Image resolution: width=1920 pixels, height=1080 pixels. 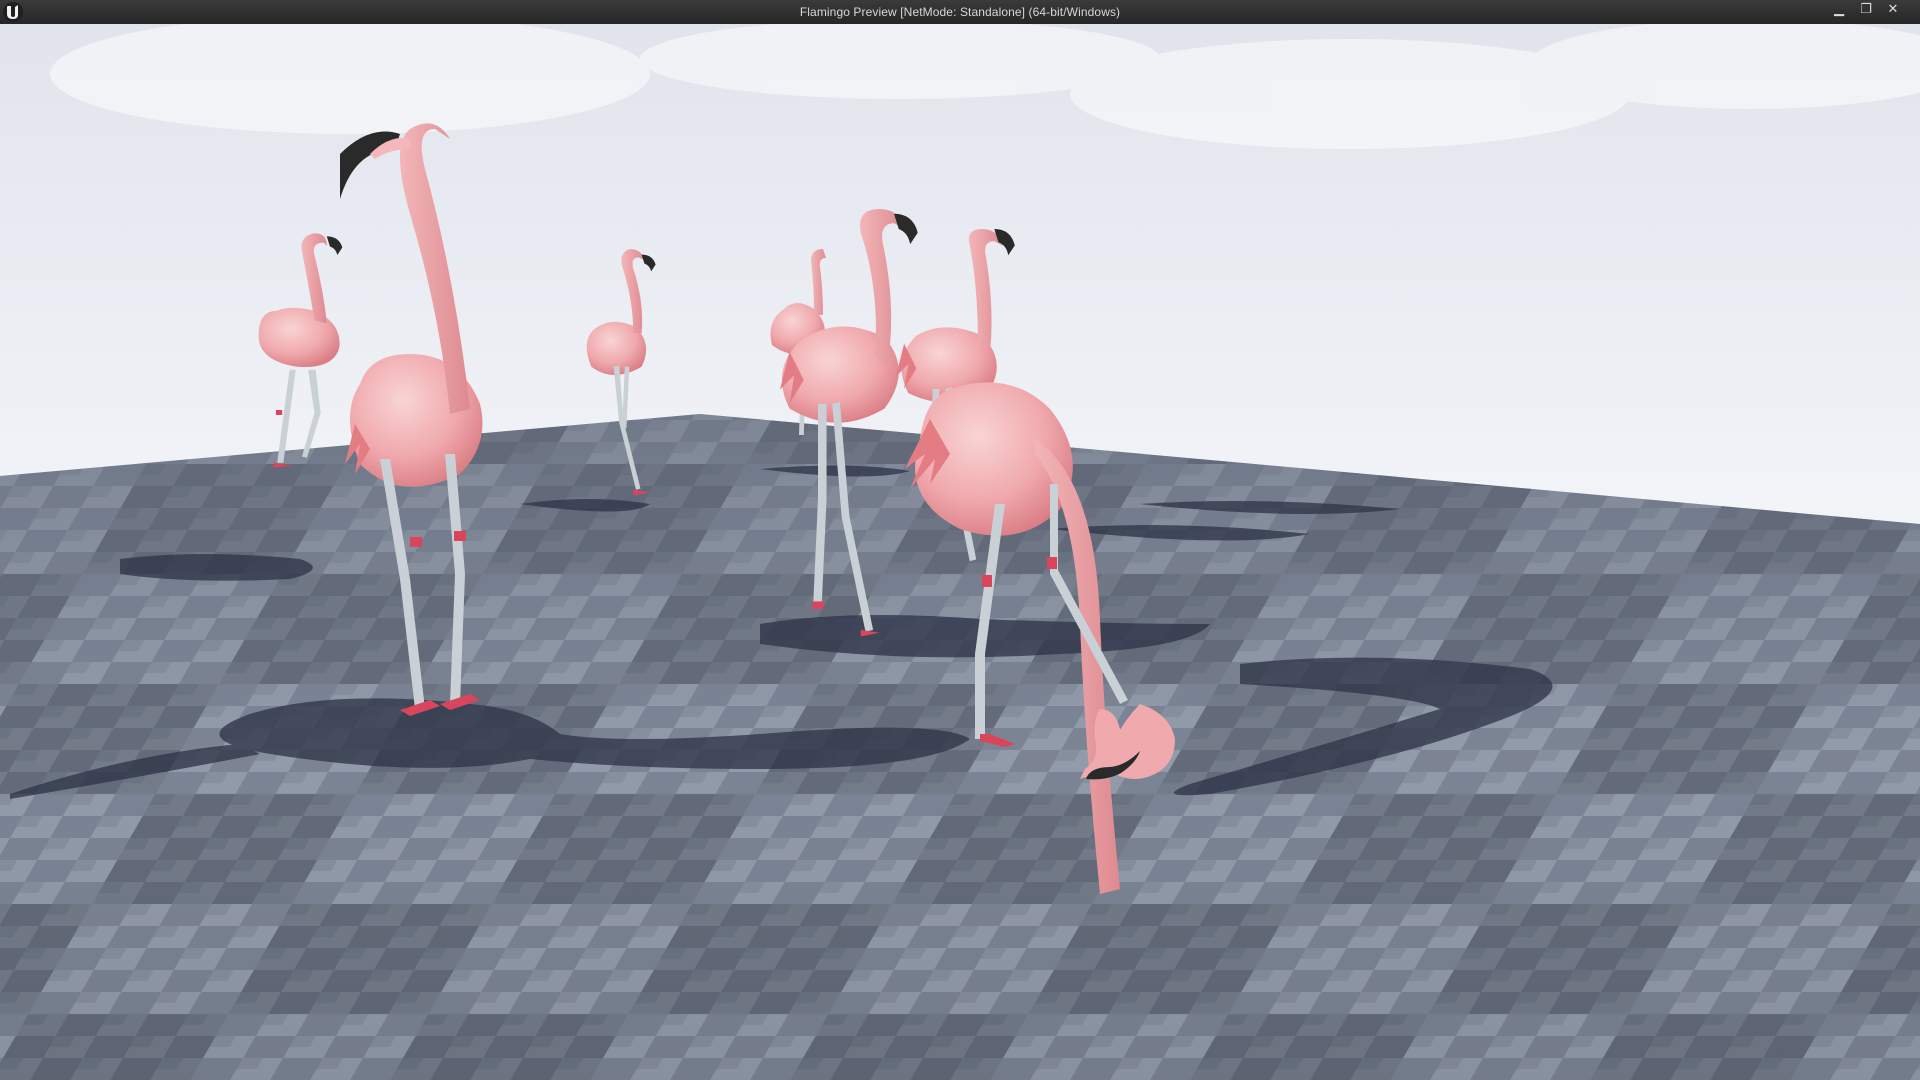 I want to click on restore-icon: ❐, so click(x=1866, y=10).